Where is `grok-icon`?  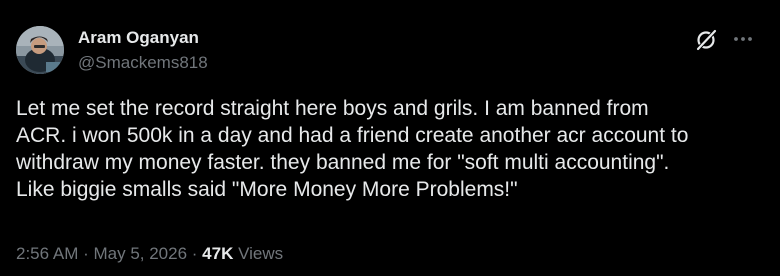 grok-icon is located at coordinates (707, 39).